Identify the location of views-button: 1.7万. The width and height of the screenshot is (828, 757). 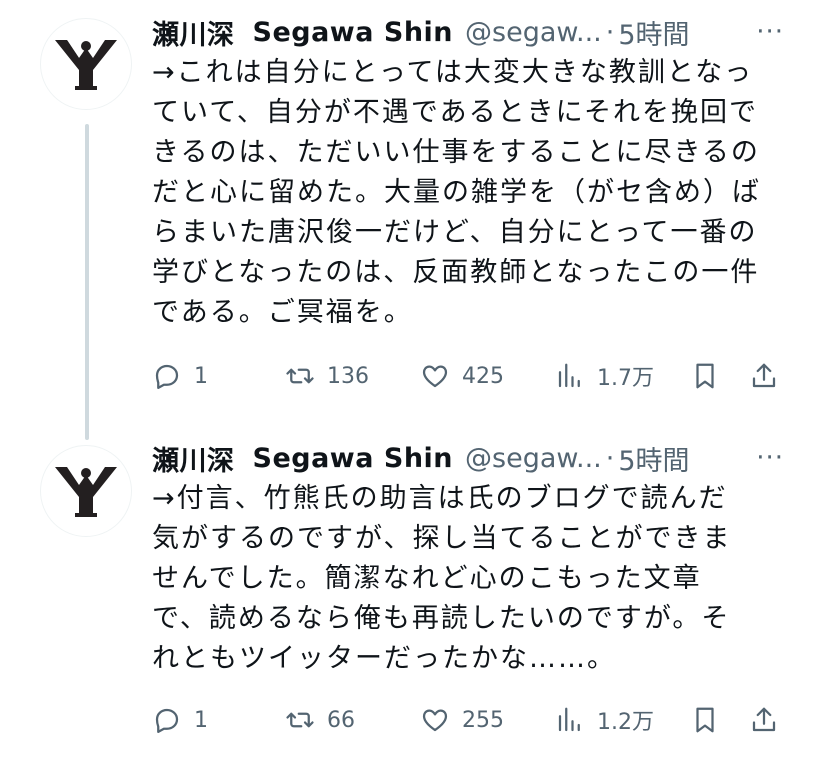
(604, 376).